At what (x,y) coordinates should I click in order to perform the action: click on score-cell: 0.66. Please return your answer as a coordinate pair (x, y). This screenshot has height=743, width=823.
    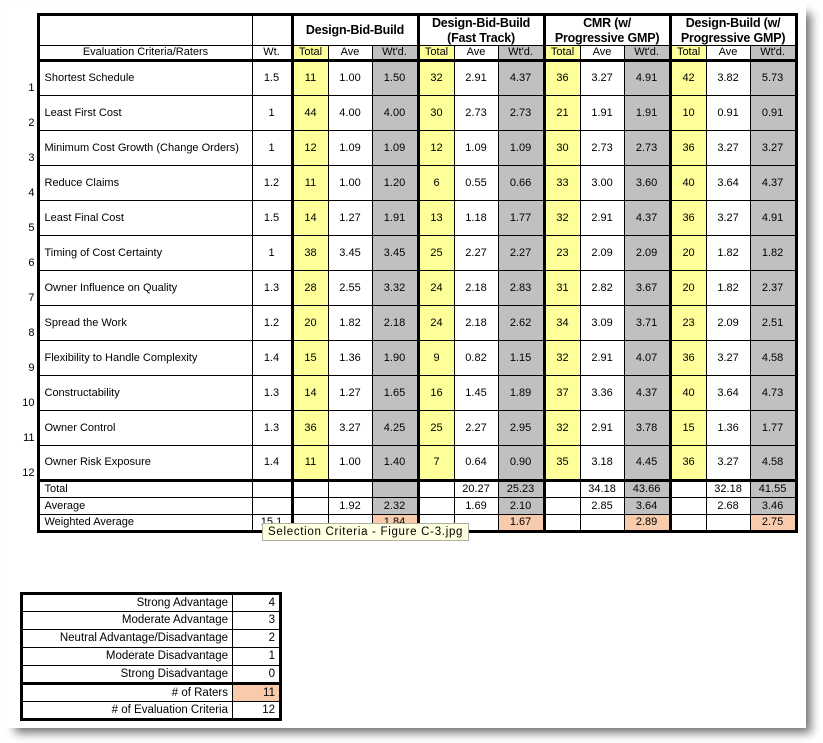
    Looking at the image, I should click on (521, 182).